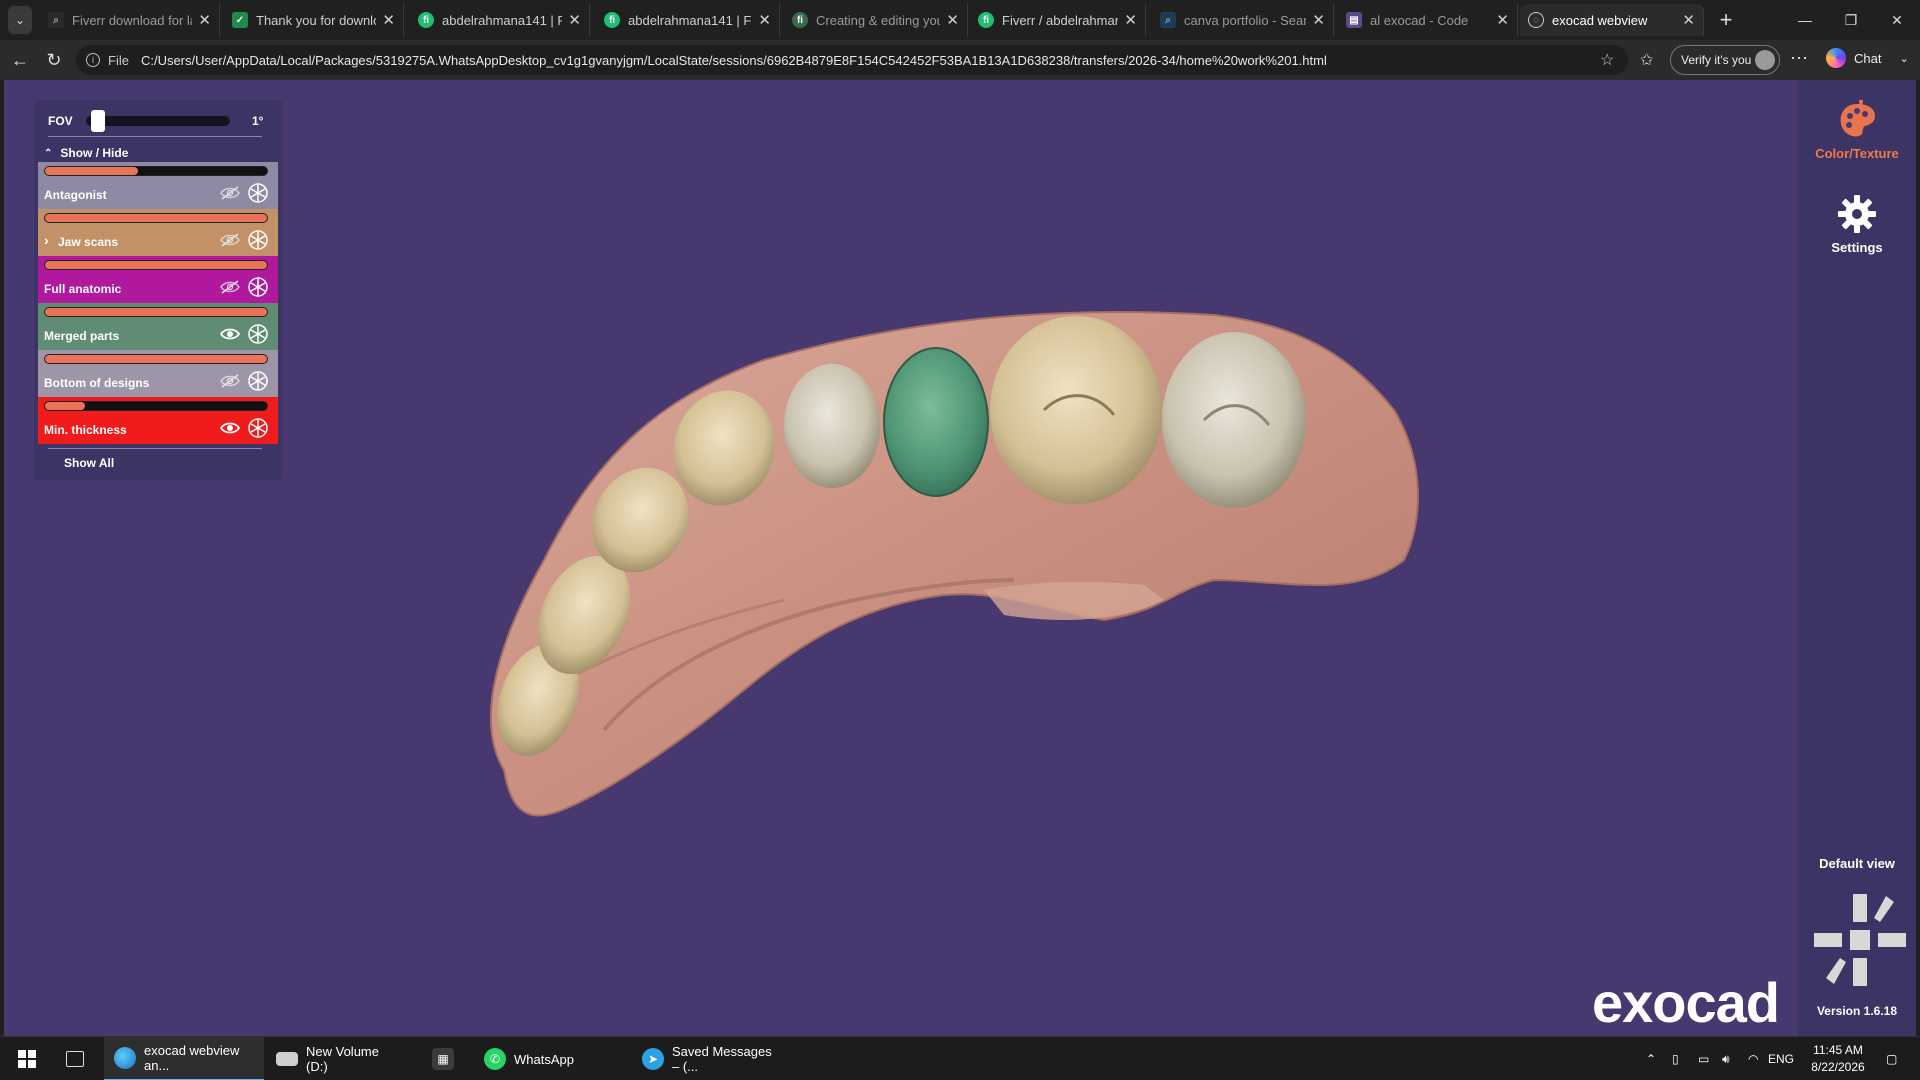 This screenshot has height=1080, width=1920. Describe the element at coordinates (158, 420) in the screenshot. I see `layer-row: Min. thickness` at that location.